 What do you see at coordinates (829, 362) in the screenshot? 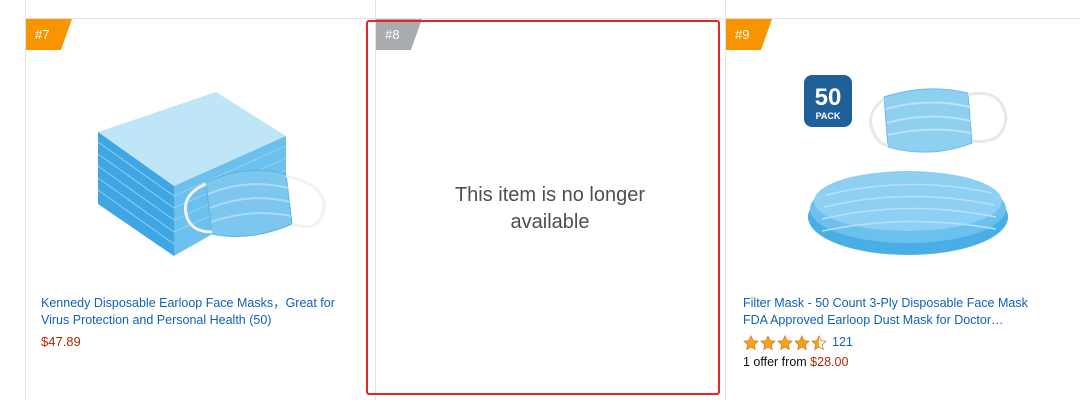
I see `offer-price-link: $28.00` at bounding box center [829, 362].